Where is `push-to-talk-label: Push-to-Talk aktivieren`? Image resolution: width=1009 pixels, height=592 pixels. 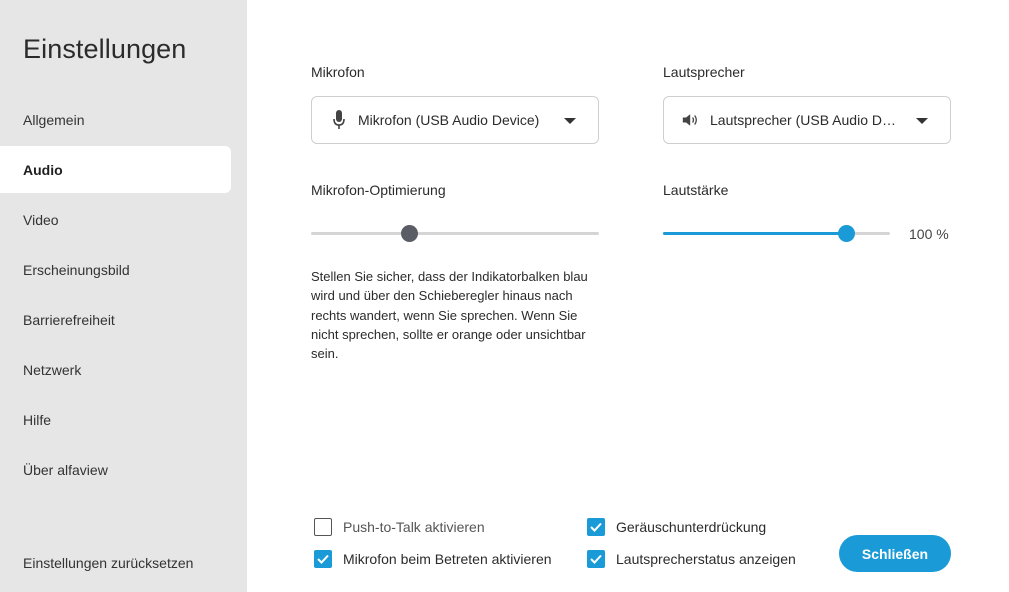
push-to-talk-label: Push-to-Talk aktivieren is located at coordinates (414, 527).